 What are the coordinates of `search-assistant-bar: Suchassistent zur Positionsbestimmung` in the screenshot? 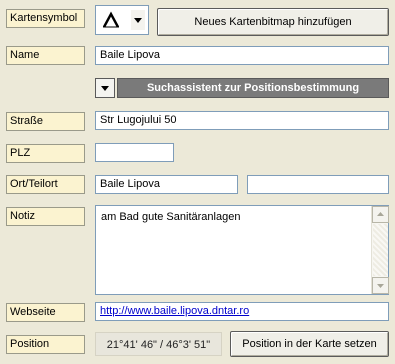 It's located at (253, 88).